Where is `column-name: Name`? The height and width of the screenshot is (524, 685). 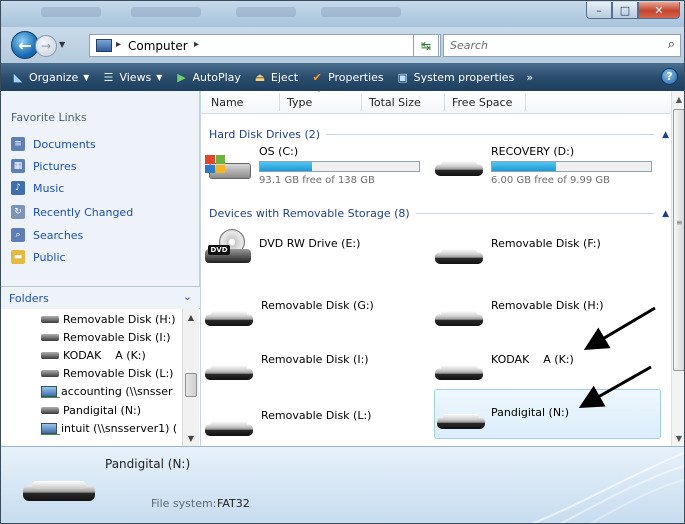
column-name: Name is located at coordinates (227, 102).